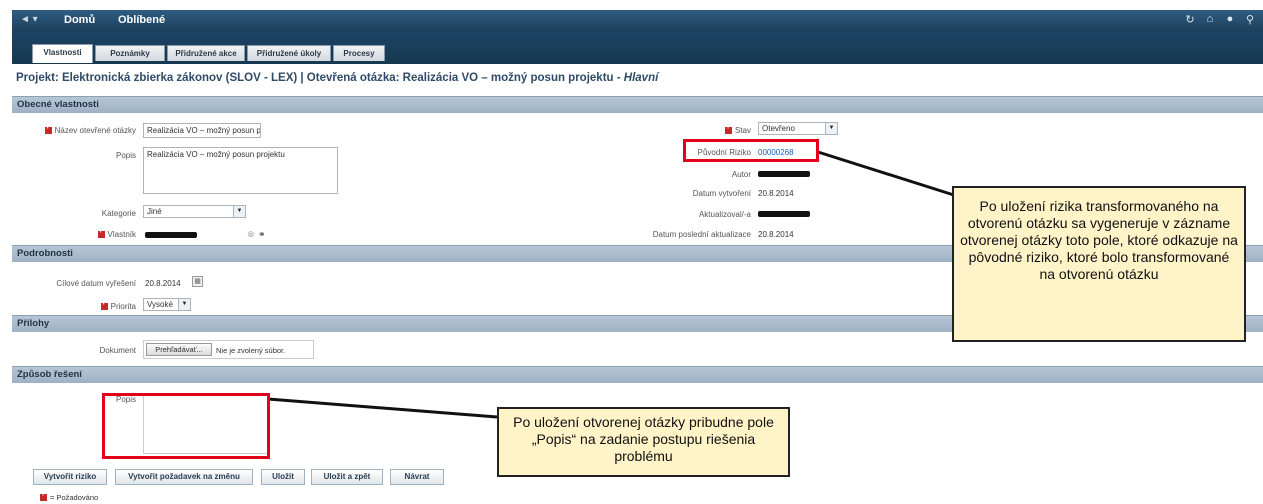 Image resolution: width=1263 pixels, height=504 pixels. Describe the element at coordinates (186, 426) in the screenshot. I see `highlight-resolution-description` at that location.